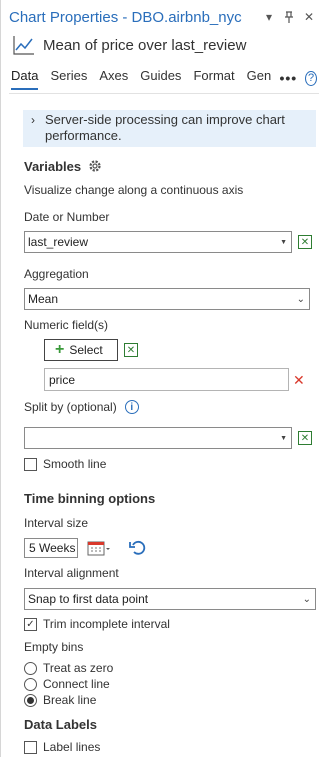 Image resolution: width=324 pixels, height=757 pixels. I want to click on radio-break-line-label: Break line, so click(70, 700).